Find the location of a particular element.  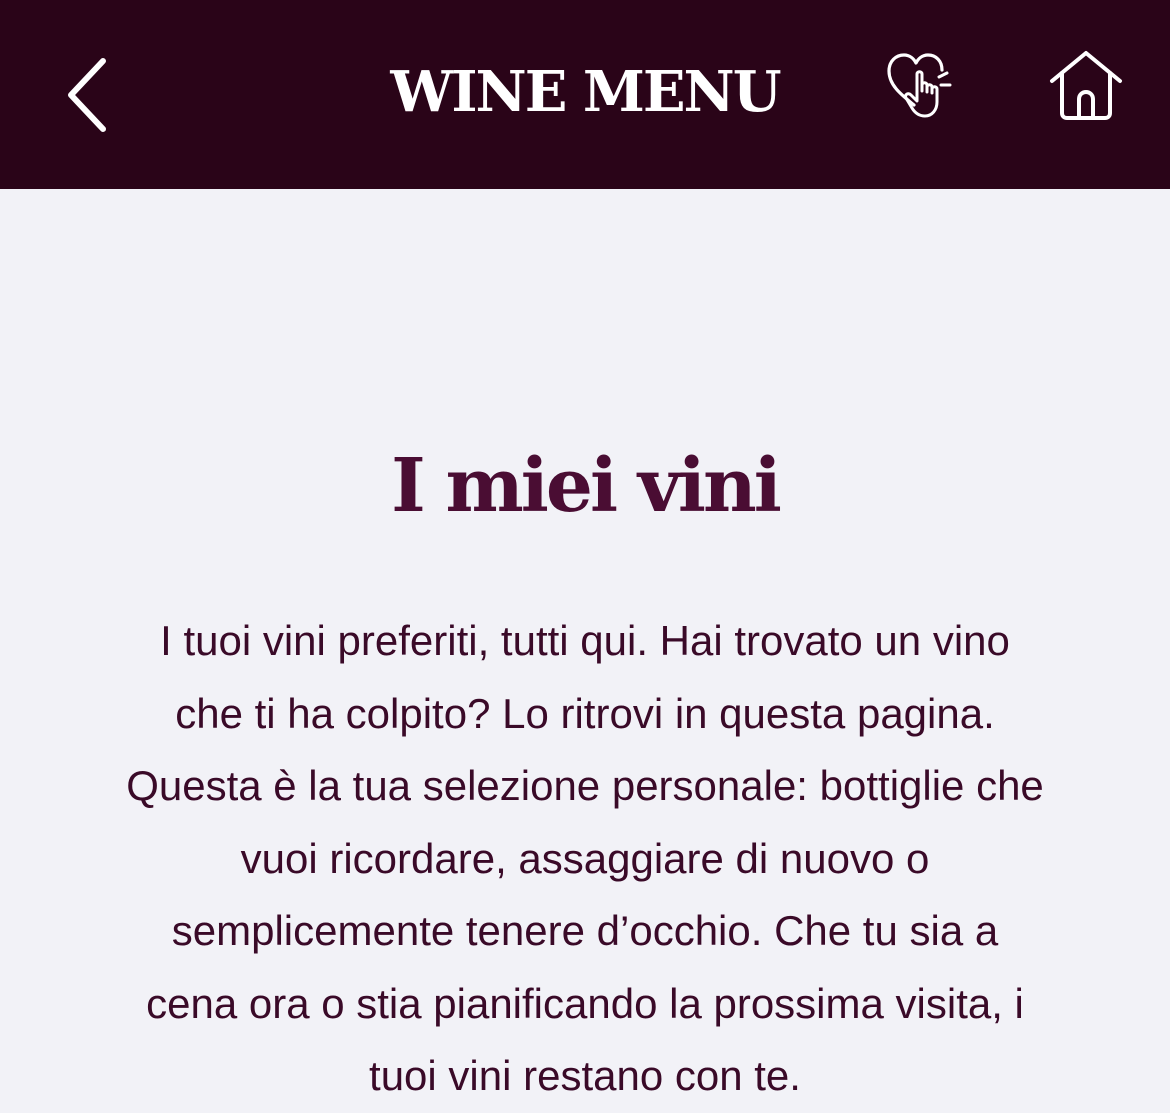

page-title: I miei vini is located at coordinates (586, 486).